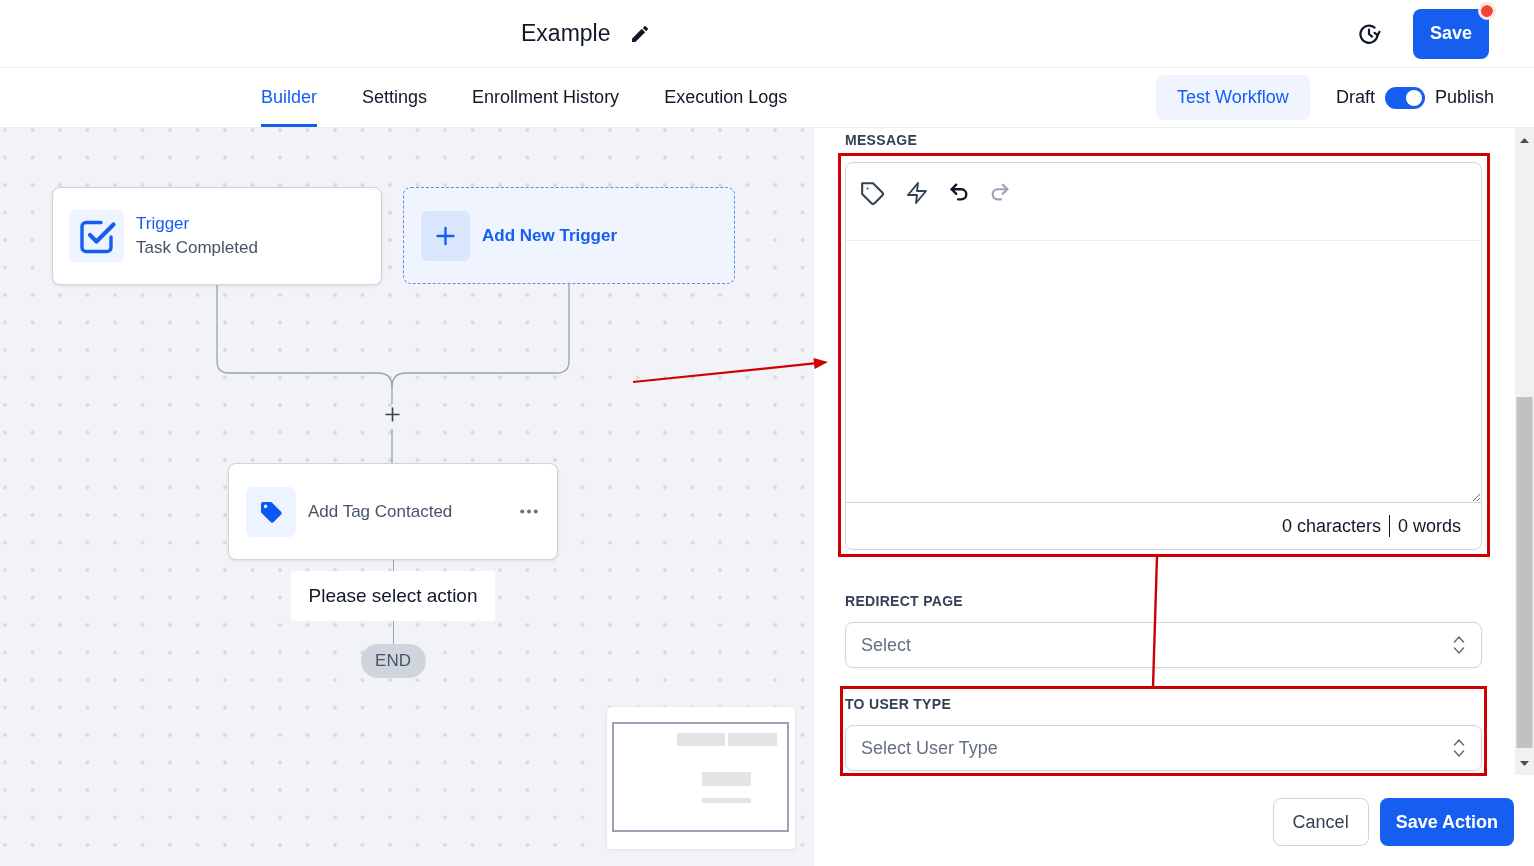  Describe the element at coordinates (217, 236) in the screenshot. I see `trigger-node: Trigger Task Completed` at that location.